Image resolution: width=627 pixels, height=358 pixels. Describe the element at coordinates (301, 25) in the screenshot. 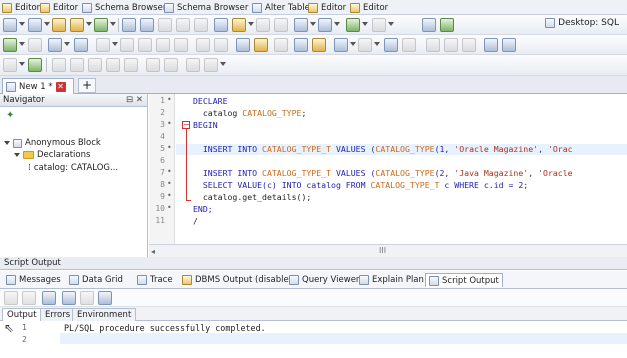

I see `grid-icon` at that location.